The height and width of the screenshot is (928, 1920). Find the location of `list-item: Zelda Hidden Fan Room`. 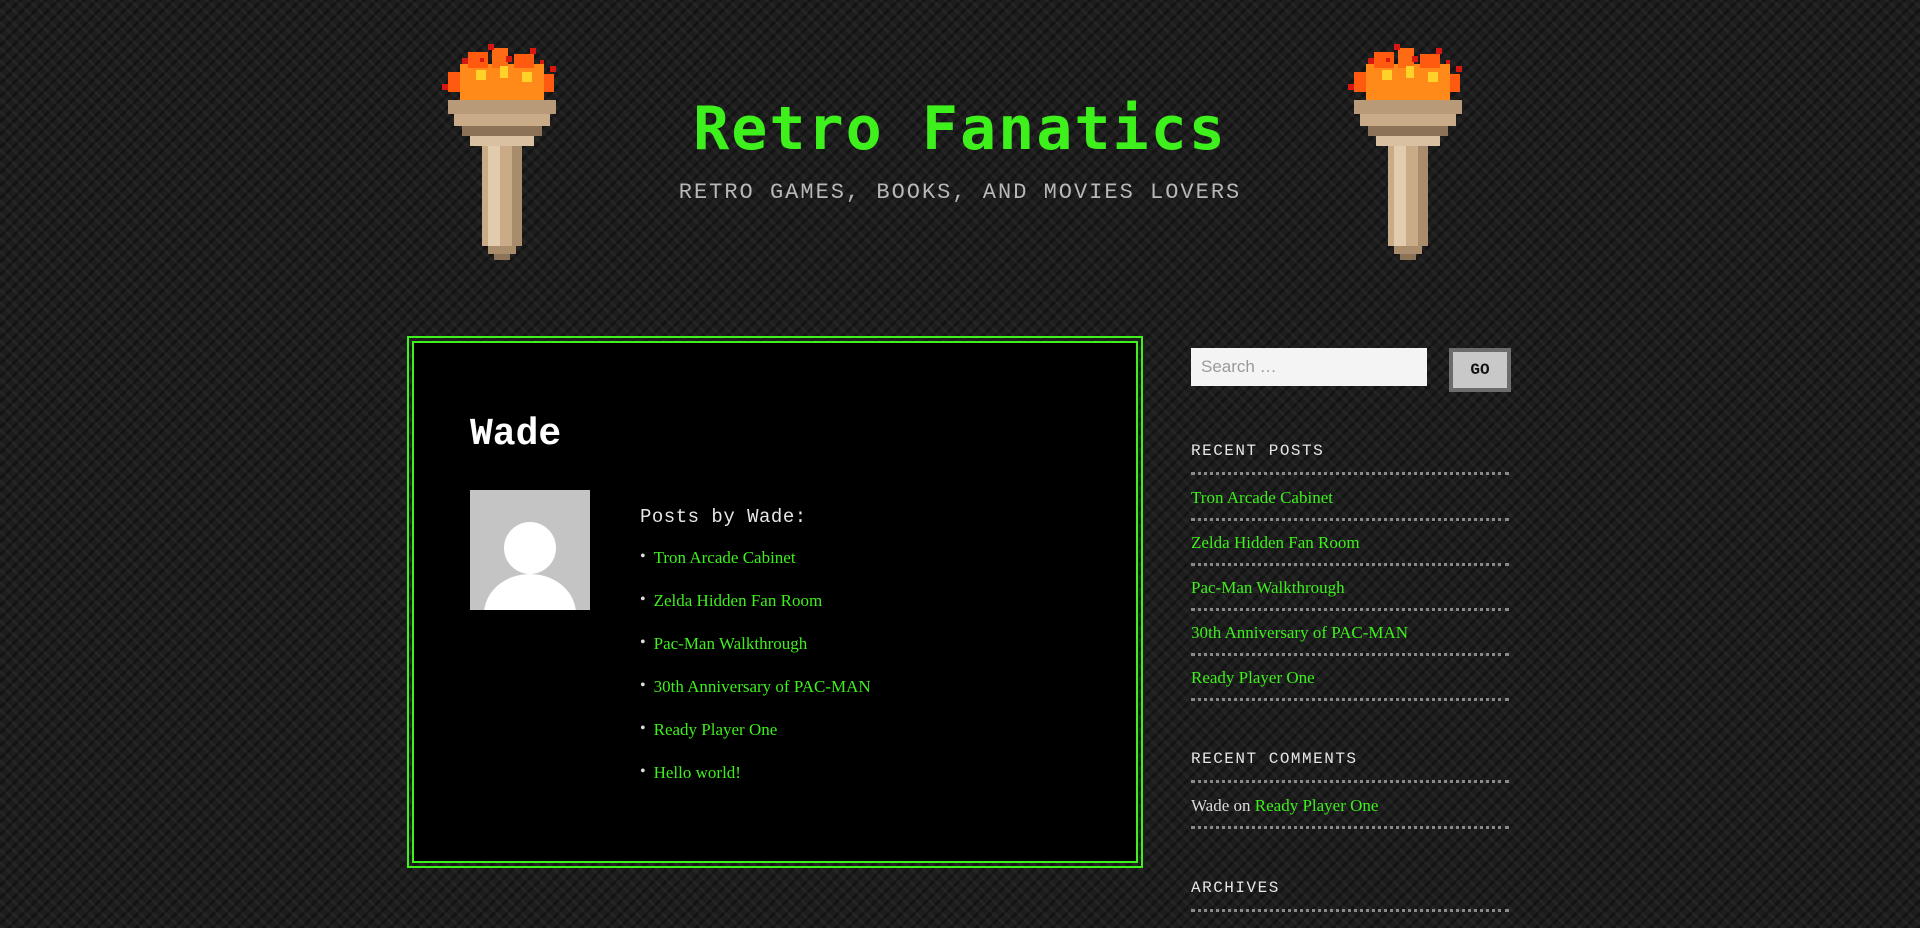

list-item: Zelda Hidden Fan Room is located at coordinates (1350, 543).